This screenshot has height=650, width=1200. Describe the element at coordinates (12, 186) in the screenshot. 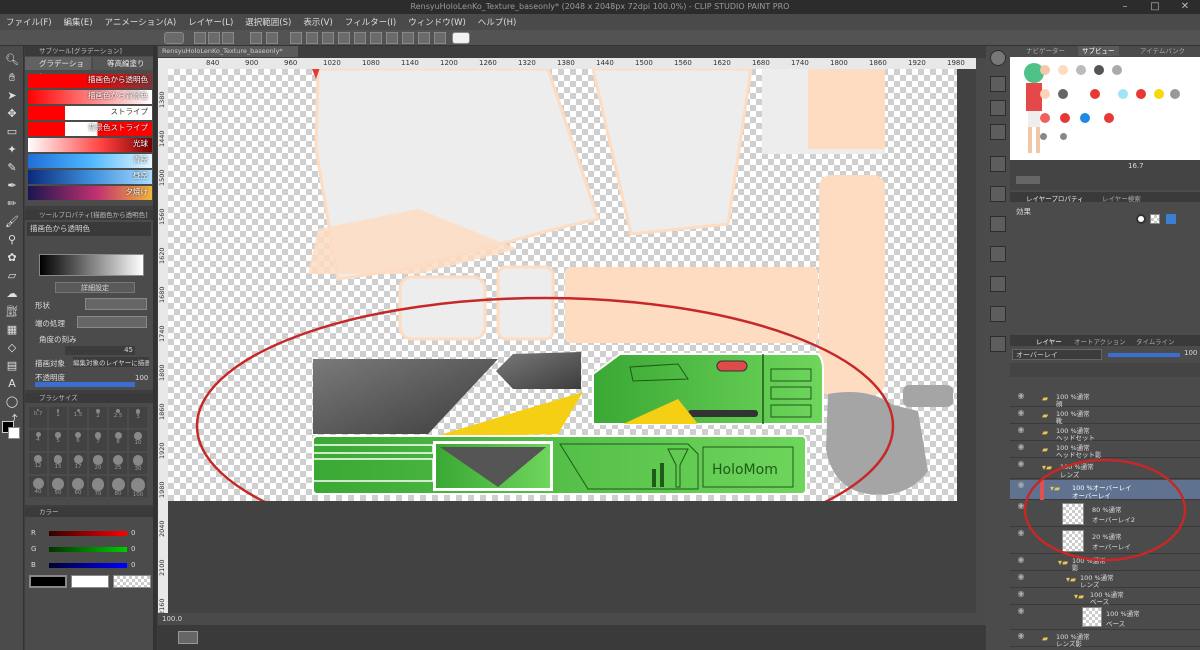

I see `pen-tool-icon: ✒︎` at that location.